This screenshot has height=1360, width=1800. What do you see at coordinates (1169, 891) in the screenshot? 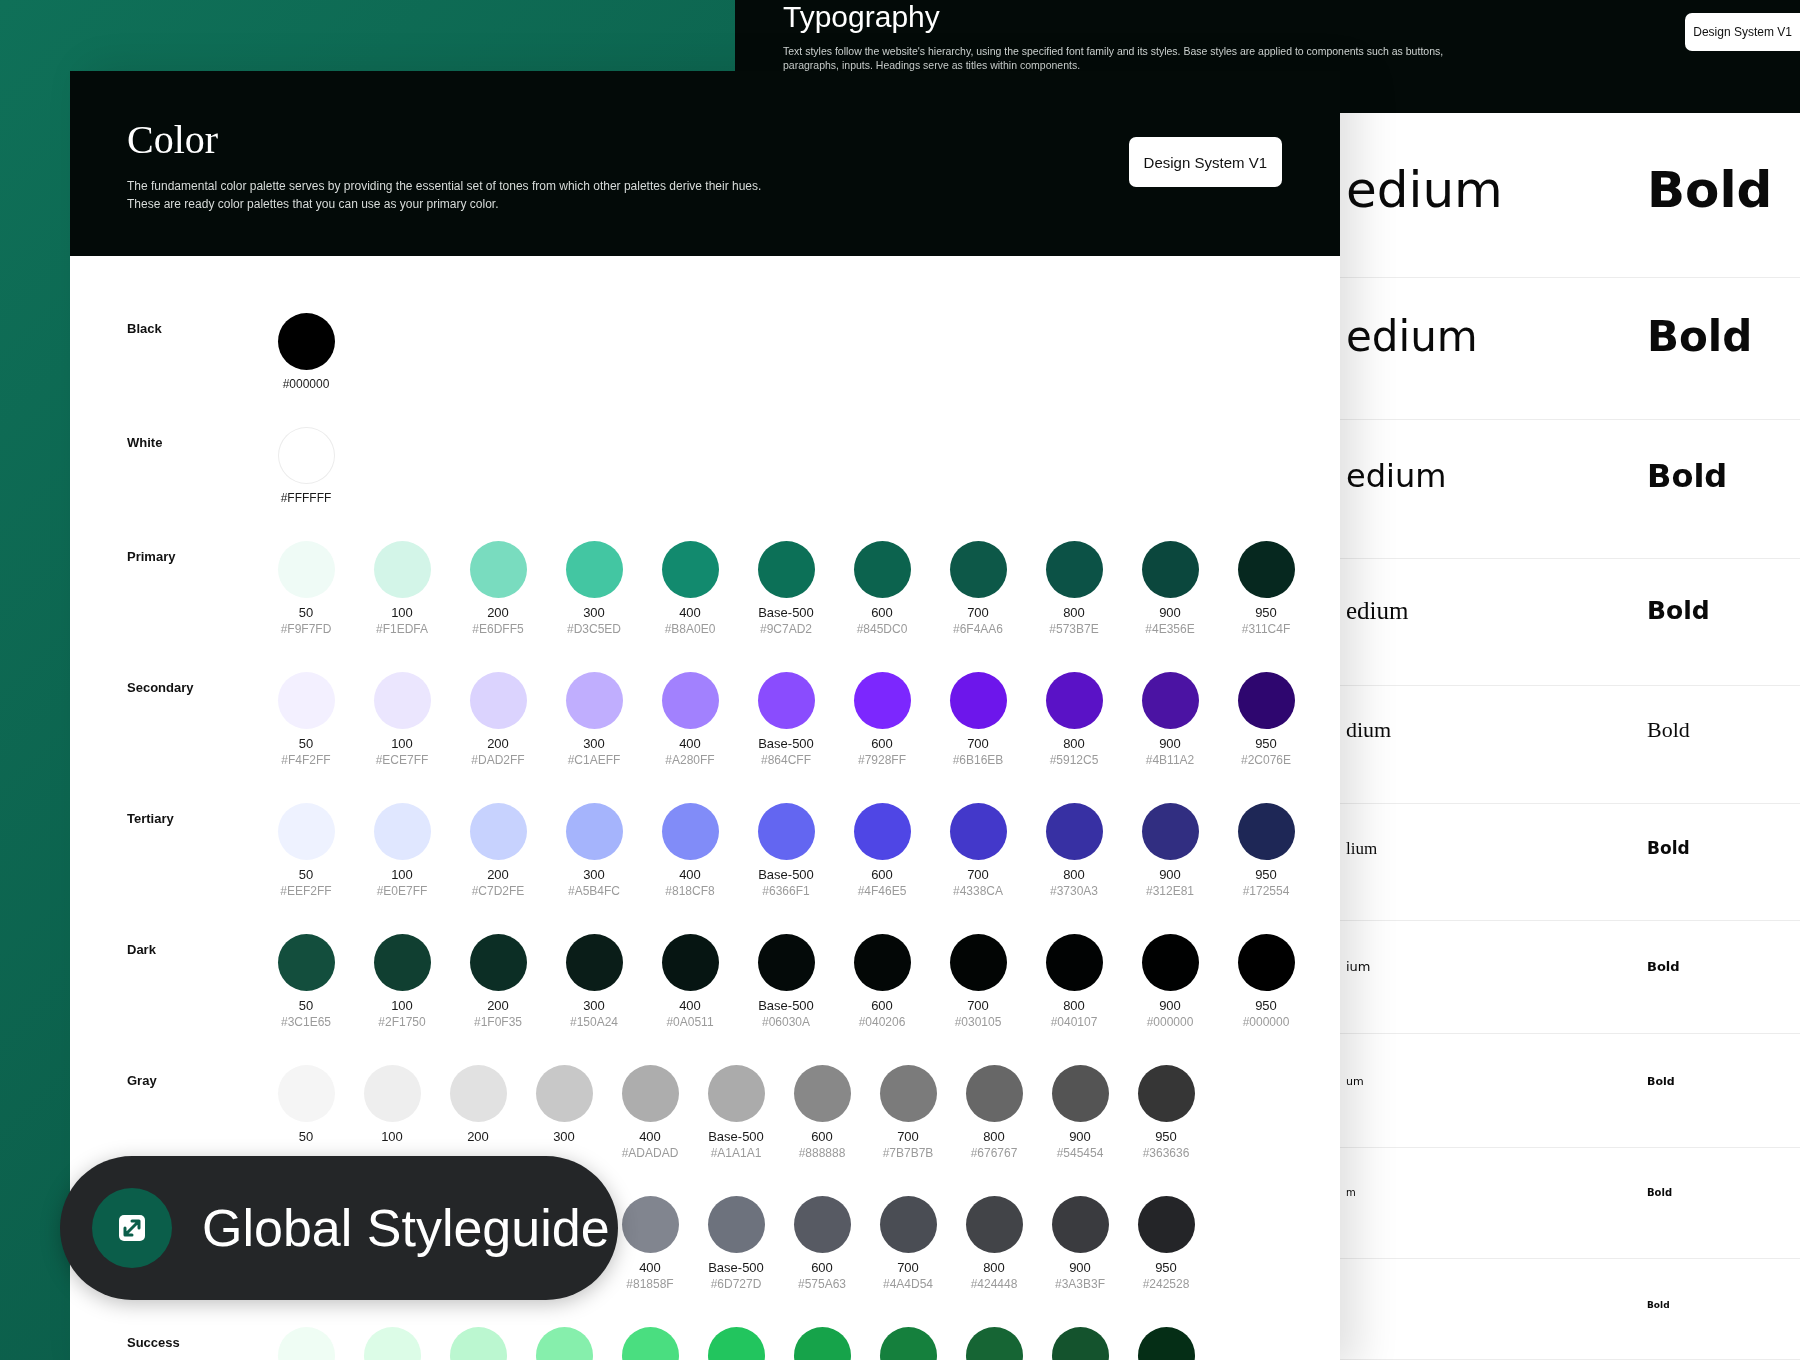
I see `swatch-hex: #312E81` at bounding box center [1169, 891].